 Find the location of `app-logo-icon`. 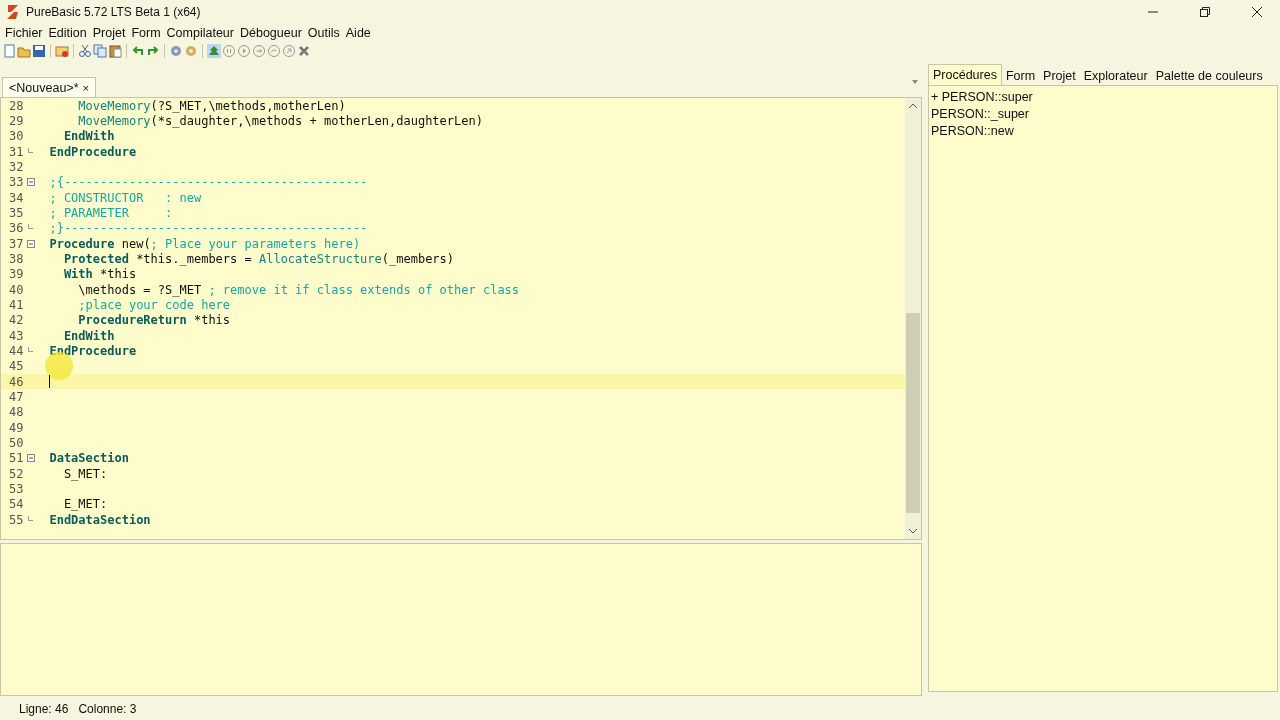

app-logo-icon is located at coordinates (13, 12).